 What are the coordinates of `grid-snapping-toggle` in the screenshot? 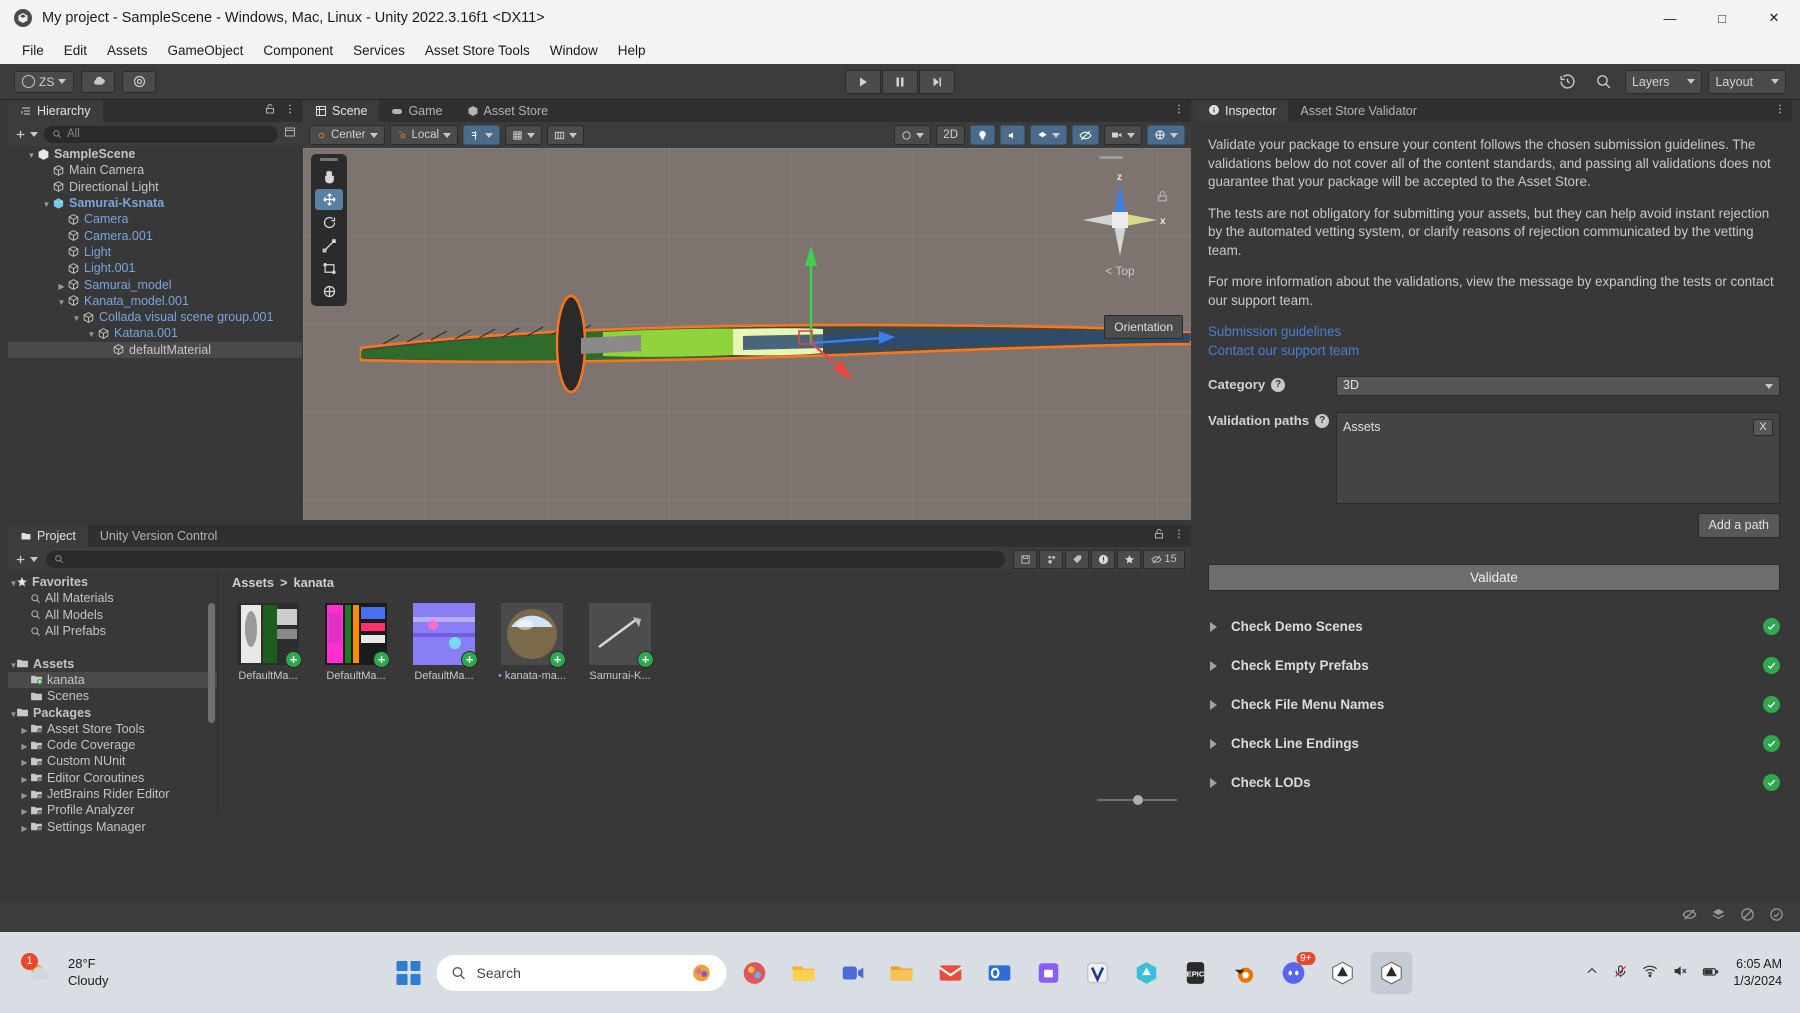 It's located at (524, 135).